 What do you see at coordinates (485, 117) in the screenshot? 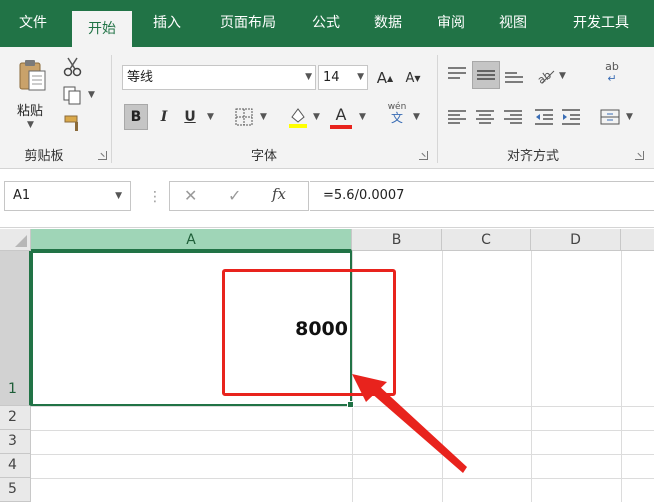
I see `align-center-icon` at bounding box center [485, 117].